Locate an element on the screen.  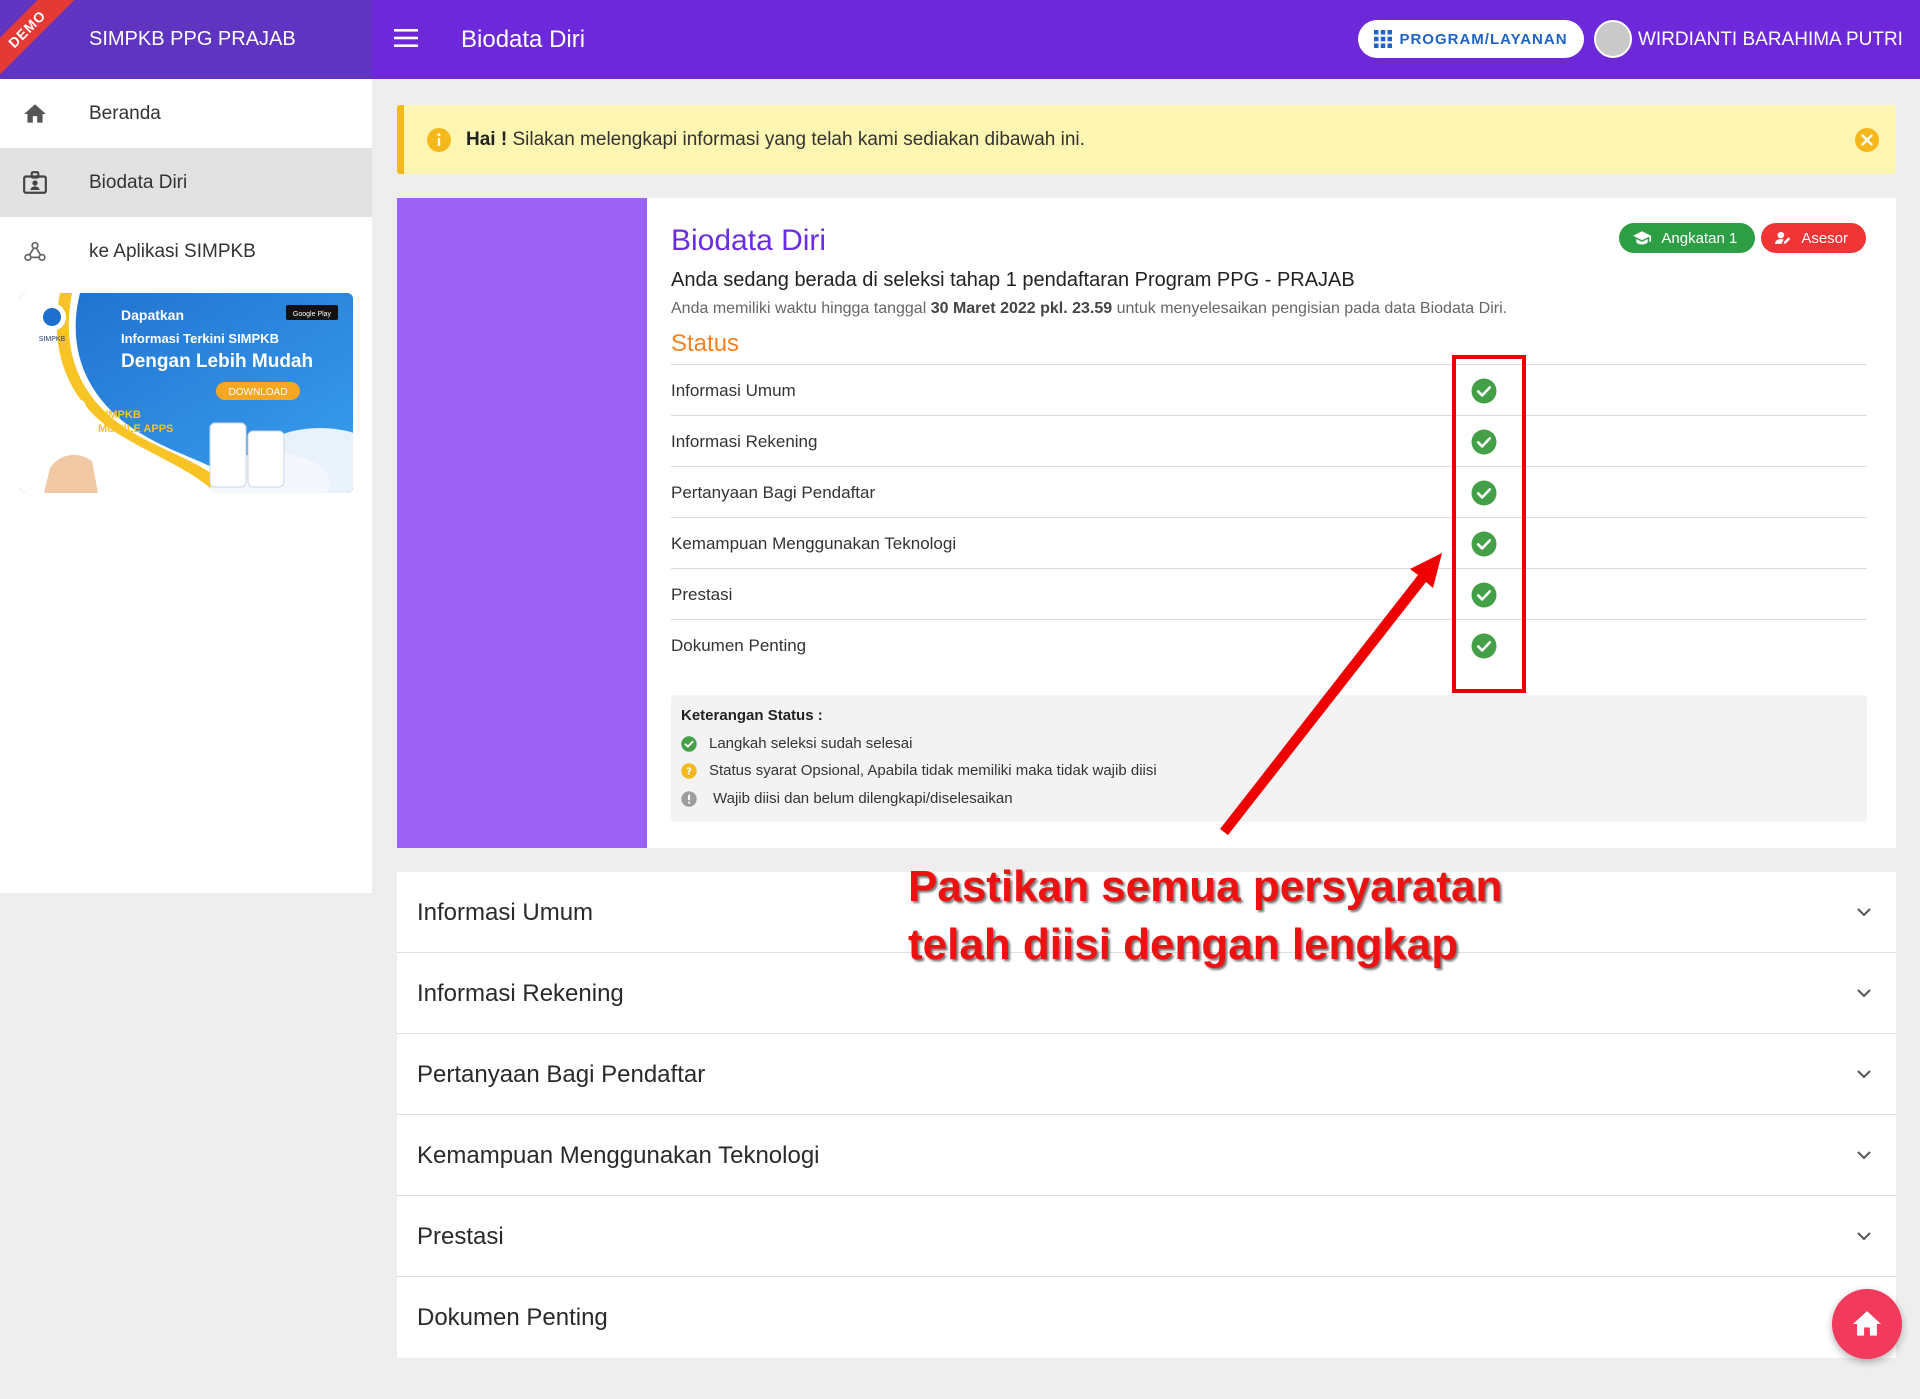
program-layanan-label: PROGRAM/LAYANAN is located at coordinates (1483, 39).